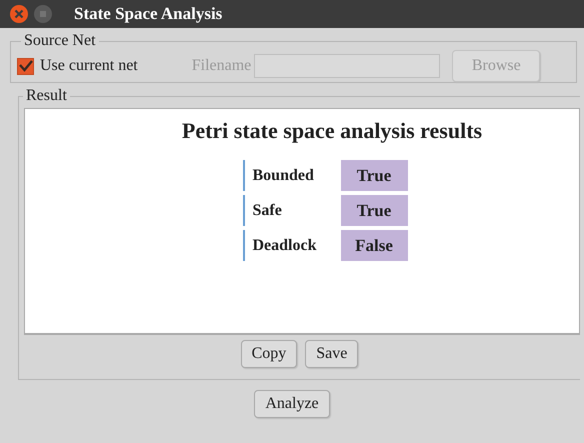  Describe the element at coordinates (25, 66) in the screenshot. I see `checkmark-icon` at that location.